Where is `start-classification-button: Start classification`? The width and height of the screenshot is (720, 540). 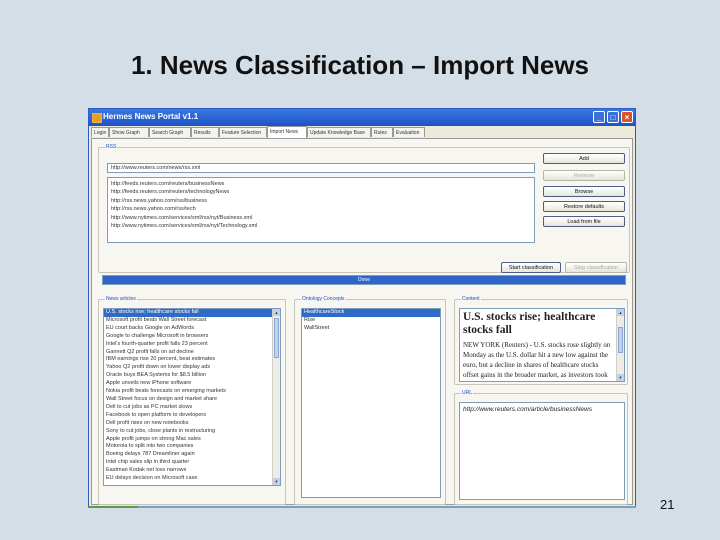 start-classification-button: Start classification is located at coordinates (531, 267).